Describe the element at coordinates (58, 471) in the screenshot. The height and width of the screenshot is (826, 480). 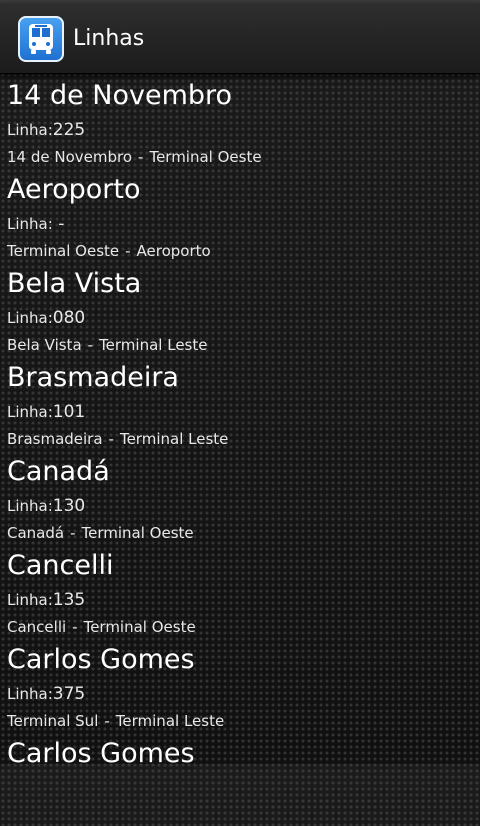
I see `line-name: Canadá` at that location.